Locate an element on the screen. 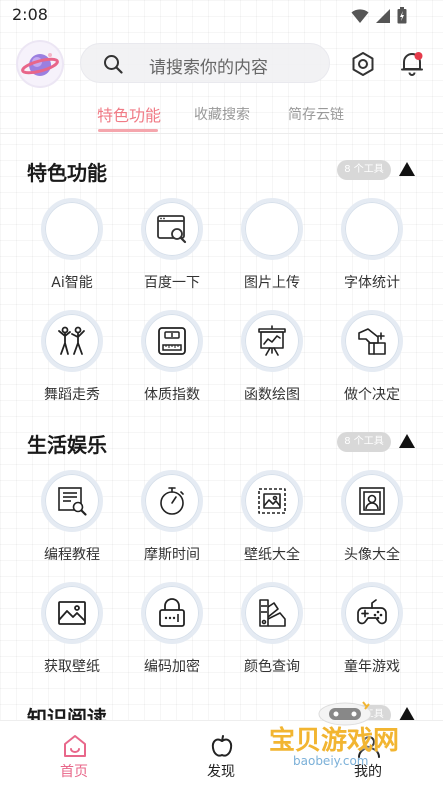  picture-icon is located at coordinates (72, 613).